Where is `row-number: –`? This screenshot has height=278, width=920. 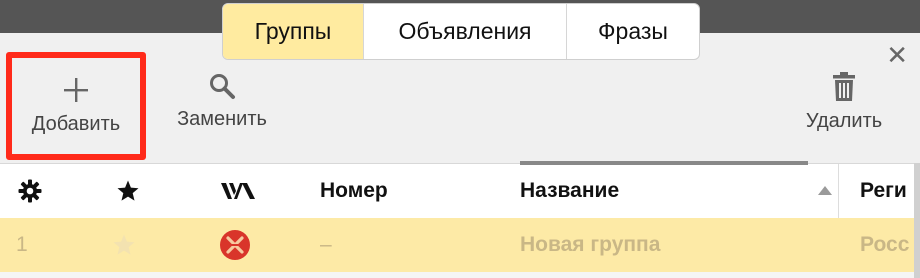 row-number: – is located at coordinates (326, 244).